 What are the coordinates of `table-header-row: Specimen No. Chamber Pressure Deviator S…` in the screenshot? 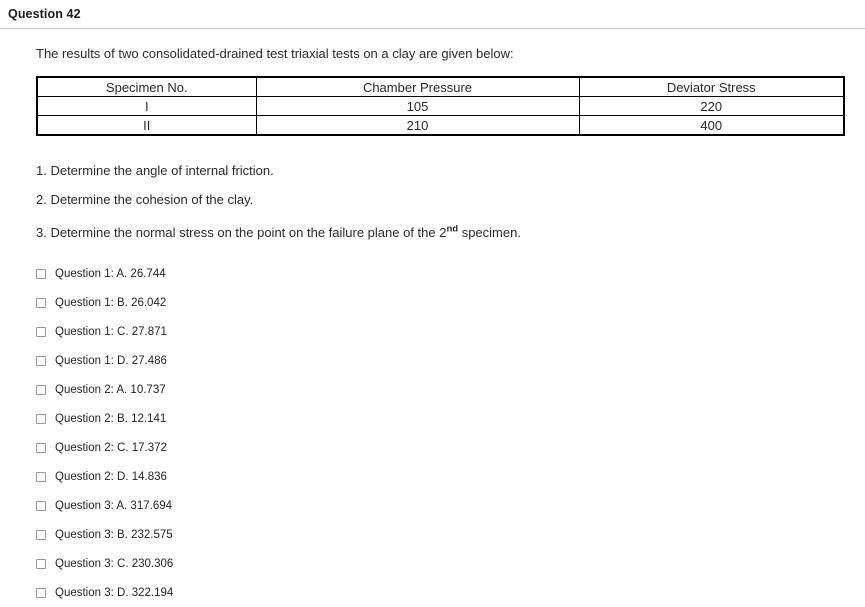 It's located at (440, 86).